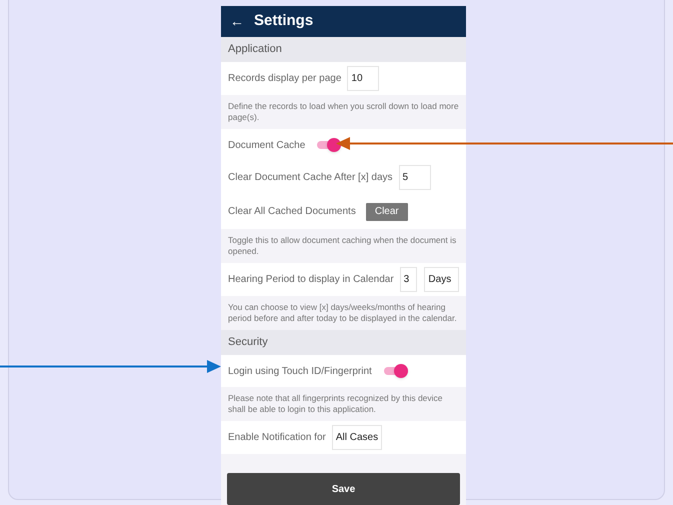 This screenshot has height=505, width=673. Describe the element at coordinates (292, 212) in the screenshot. I see `setting-label: Clear All Cached Documents` at that location.